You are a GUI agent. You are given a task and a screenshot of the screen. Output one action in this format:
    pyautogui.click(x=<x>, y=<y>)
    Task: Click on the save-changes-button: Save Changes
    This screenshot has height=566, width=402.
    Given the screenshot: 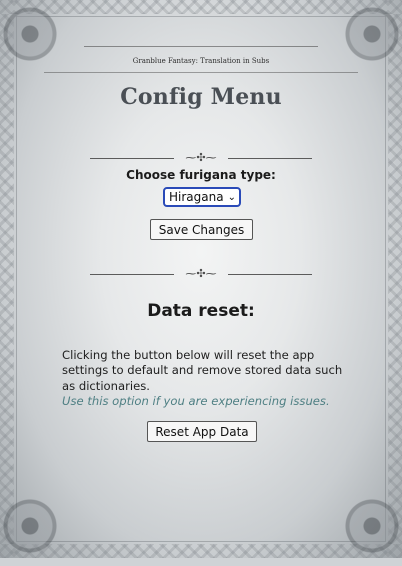 What is the action you would take?
    pyautogui.click(x=201, y=229)
    